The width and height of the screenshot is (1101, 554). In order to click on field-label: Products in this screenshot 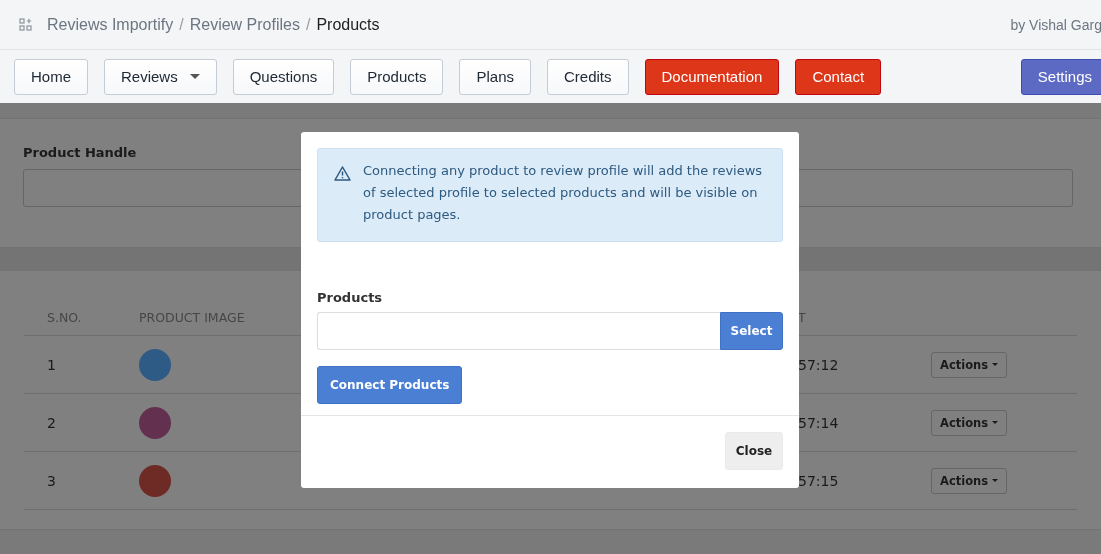, I will do `click(350, 297)`.